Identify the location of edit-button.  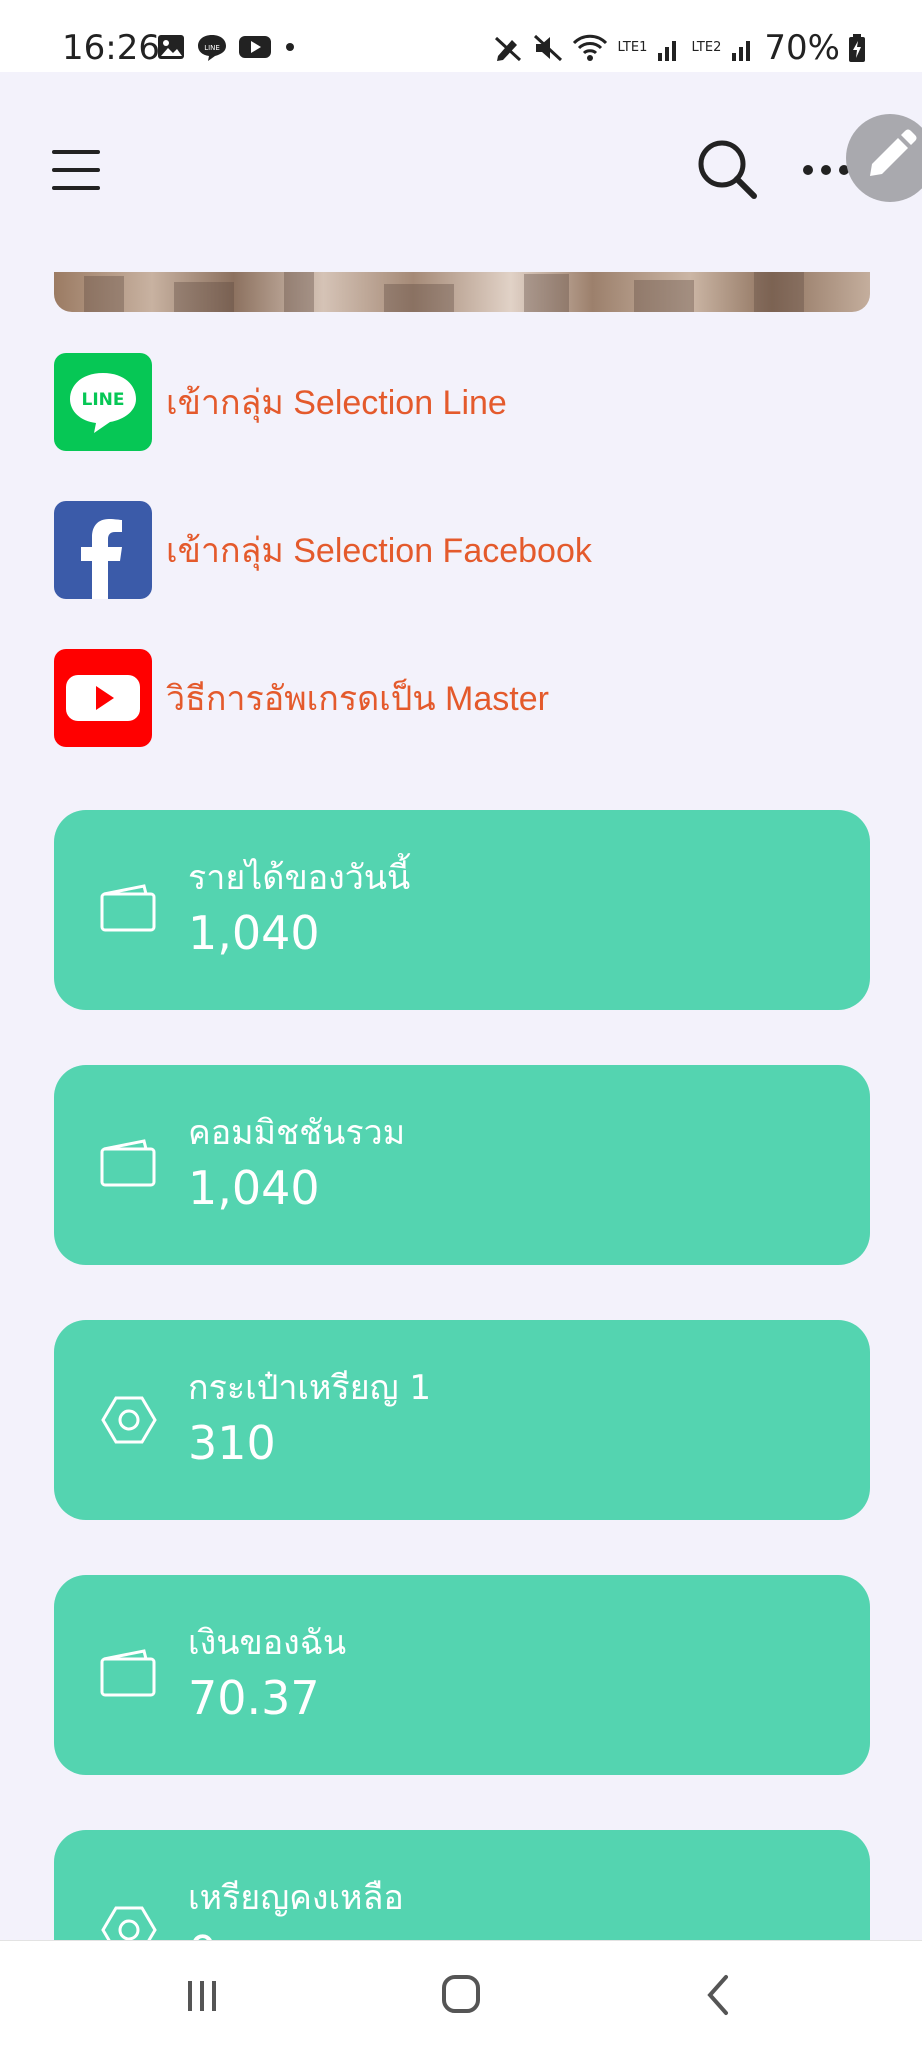
(884, 158).